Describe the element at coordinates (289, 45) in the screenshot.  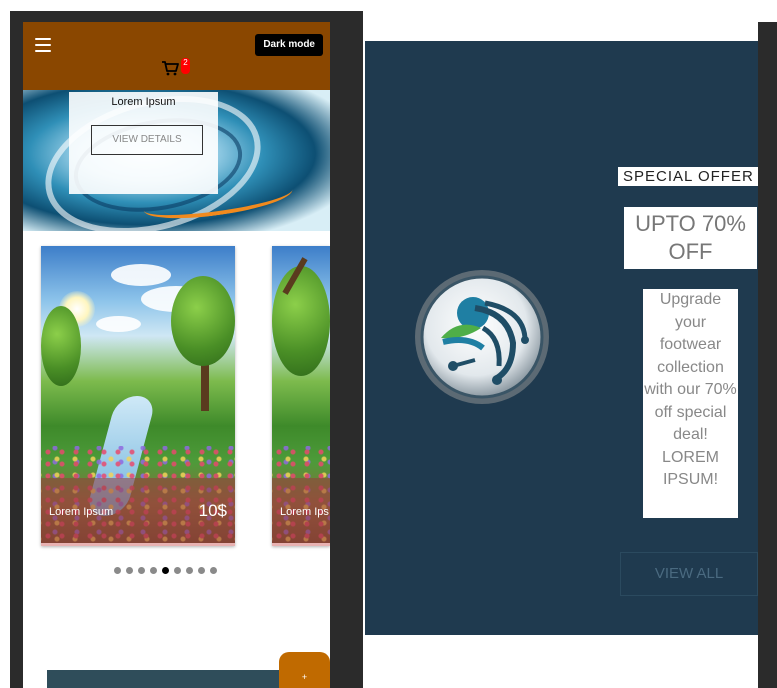
I see `dark-mode-button: Dark mode` at that location.